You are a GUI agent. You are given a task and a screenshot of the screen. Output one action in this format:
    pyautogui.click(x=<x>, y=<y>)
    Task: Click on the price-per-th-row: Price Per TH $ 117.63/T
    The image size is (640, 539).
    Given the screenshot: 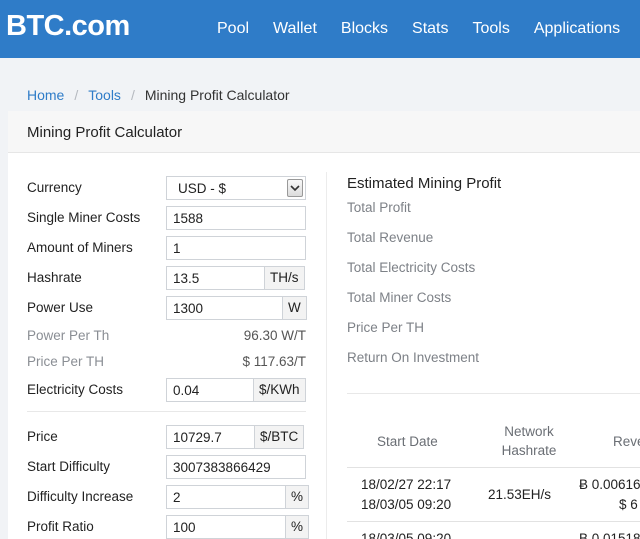 What is the action you would take?
    pyautogui.click(x=166, y=362)
    